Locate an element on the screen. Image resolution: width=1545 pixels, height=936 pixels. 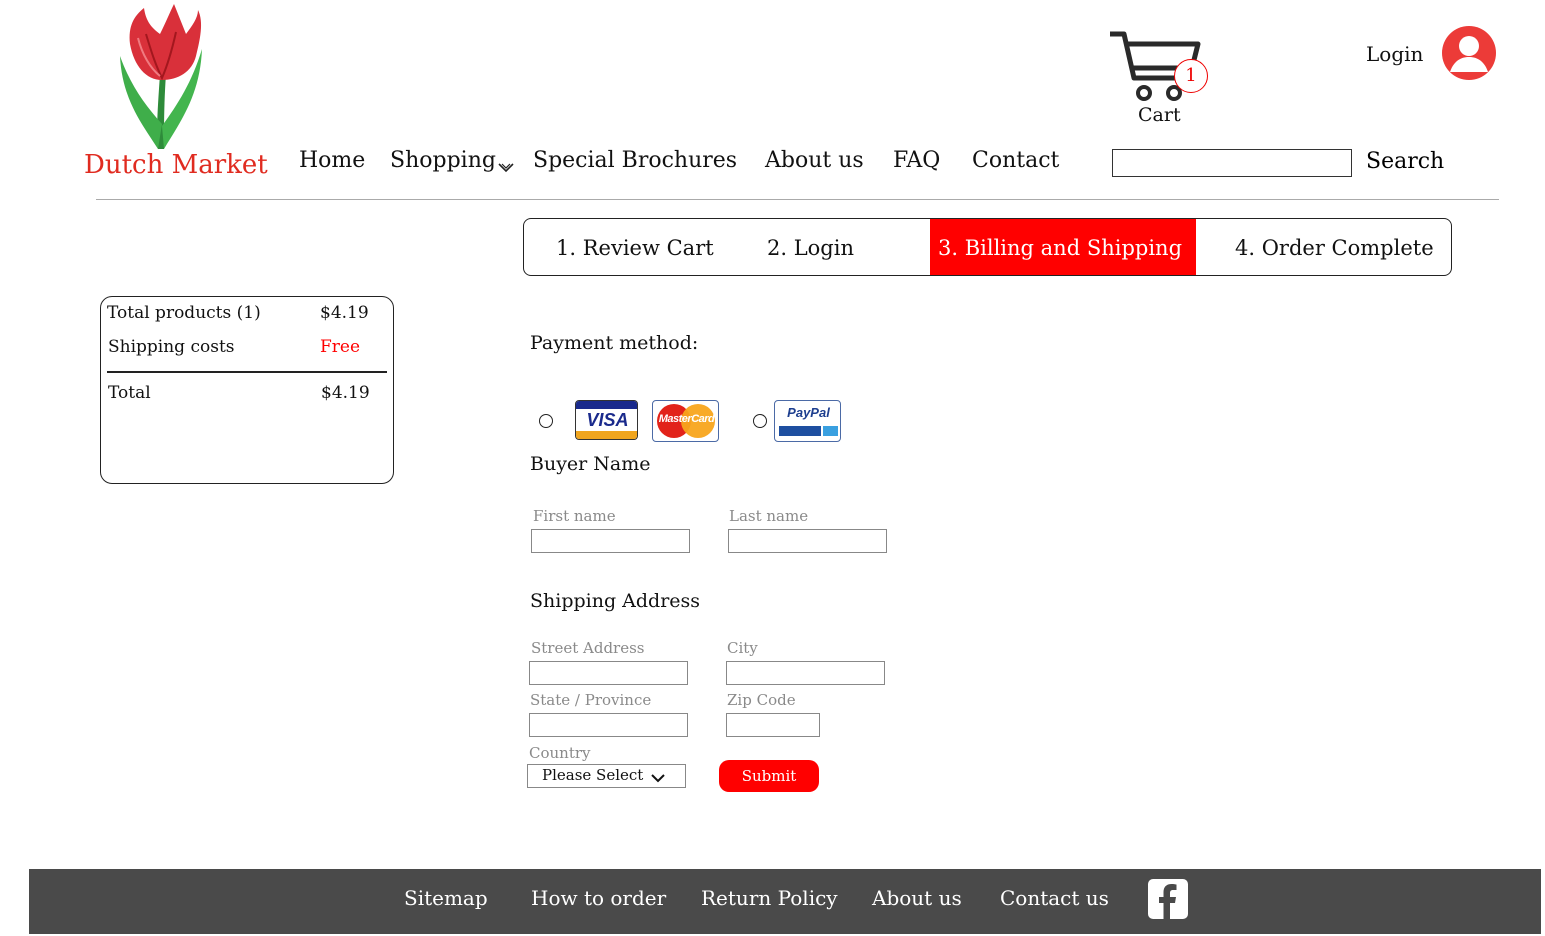
nav-shopping: Shopping is located at coordinates (443, 160).